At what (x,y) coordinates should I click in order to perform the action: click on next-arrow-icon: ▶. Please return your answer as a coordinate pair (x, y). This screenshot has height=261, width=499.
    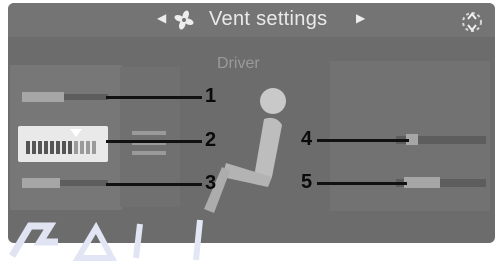
    Looking at the image, I should click on (360, 18).